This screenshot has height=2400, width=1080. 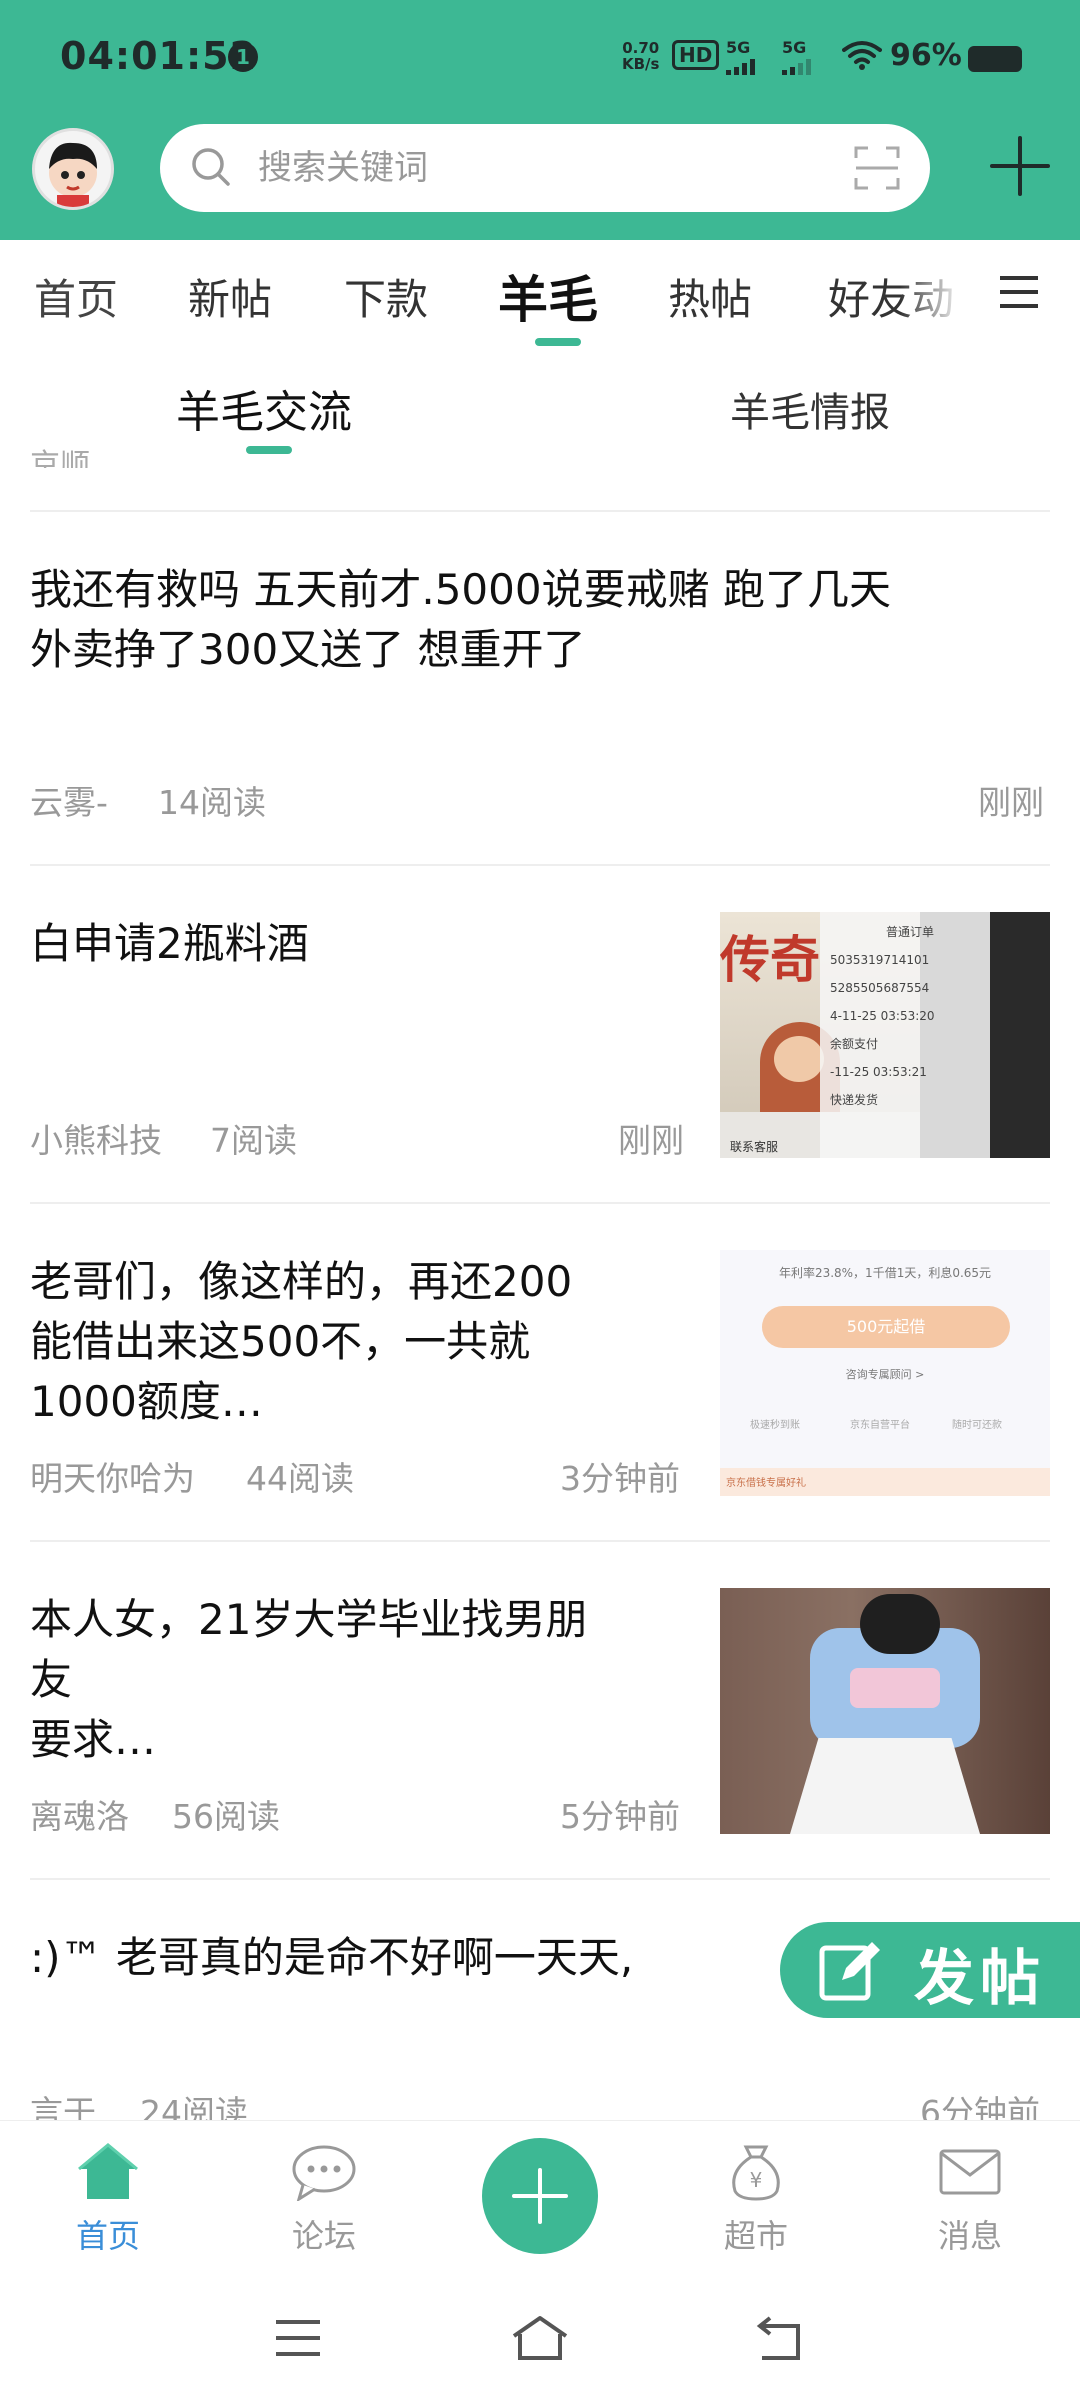 I want to click on post-title-line: 老哥们，像这样的，再还200, so click(x=301, y=1281).